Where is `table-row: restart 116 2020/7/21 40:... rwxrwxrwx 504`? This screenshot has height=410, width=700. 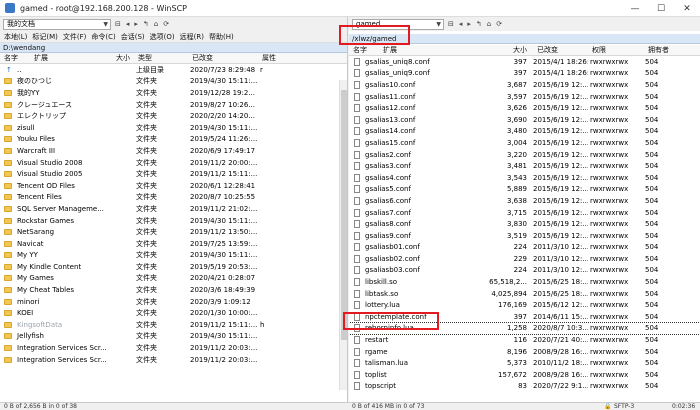 table-row: restart 116 2020/7/21 40:... rwxrwxrwx 504 is located at coordinates (524, 340).